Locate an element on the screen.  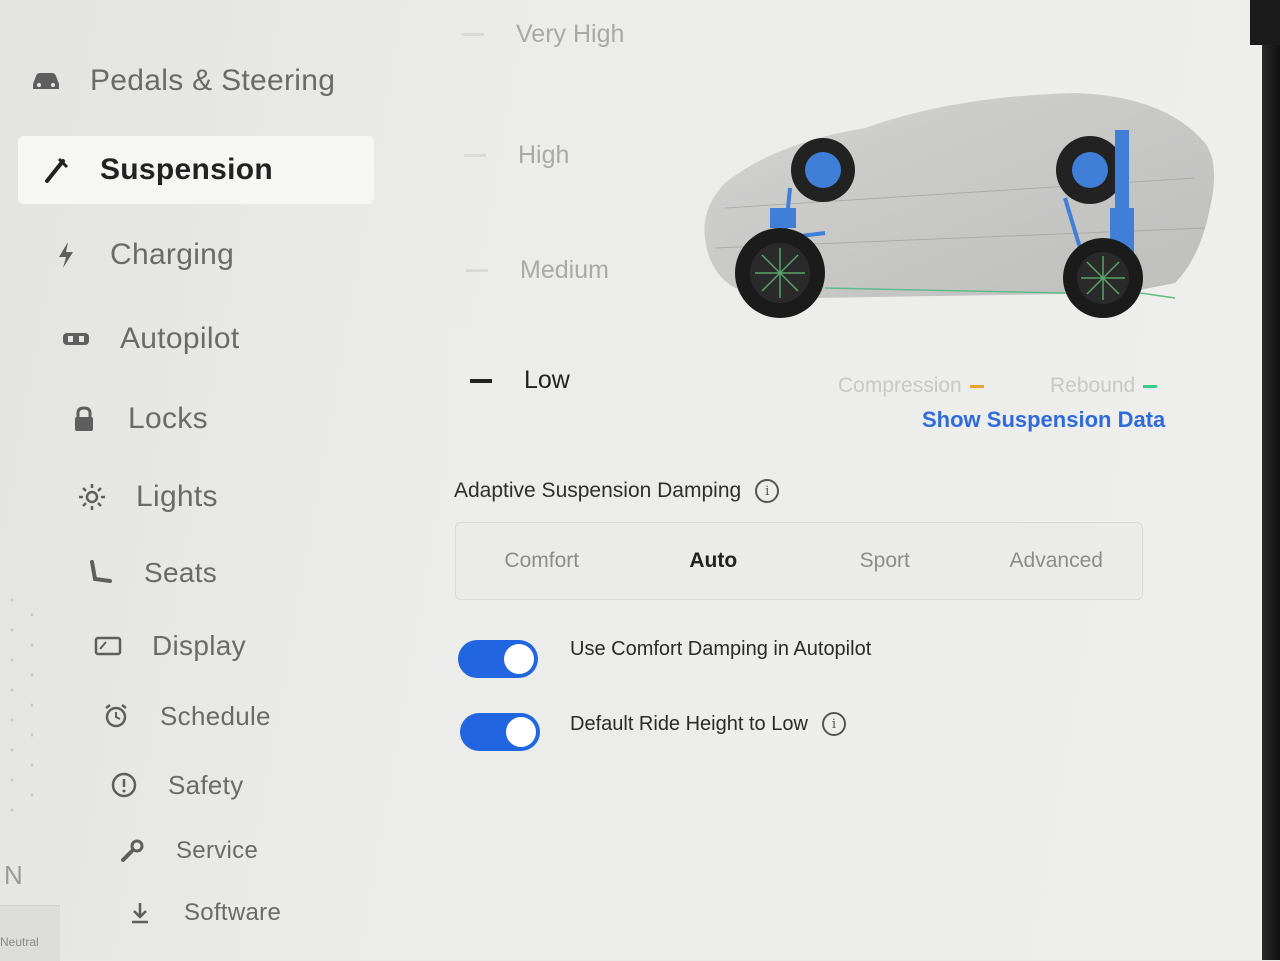
gear-indicator: N is located at coordinates (13, 875).